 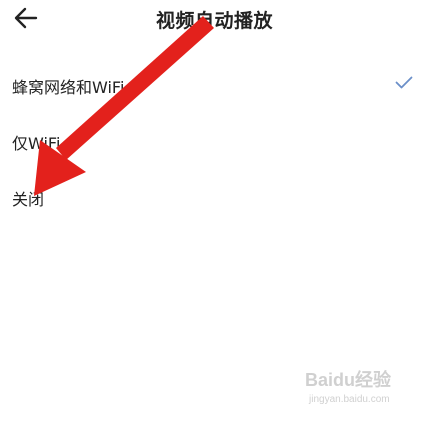 I want to click on option-label: 蜂窝网络和WiFi, so click(x=68, y=87).